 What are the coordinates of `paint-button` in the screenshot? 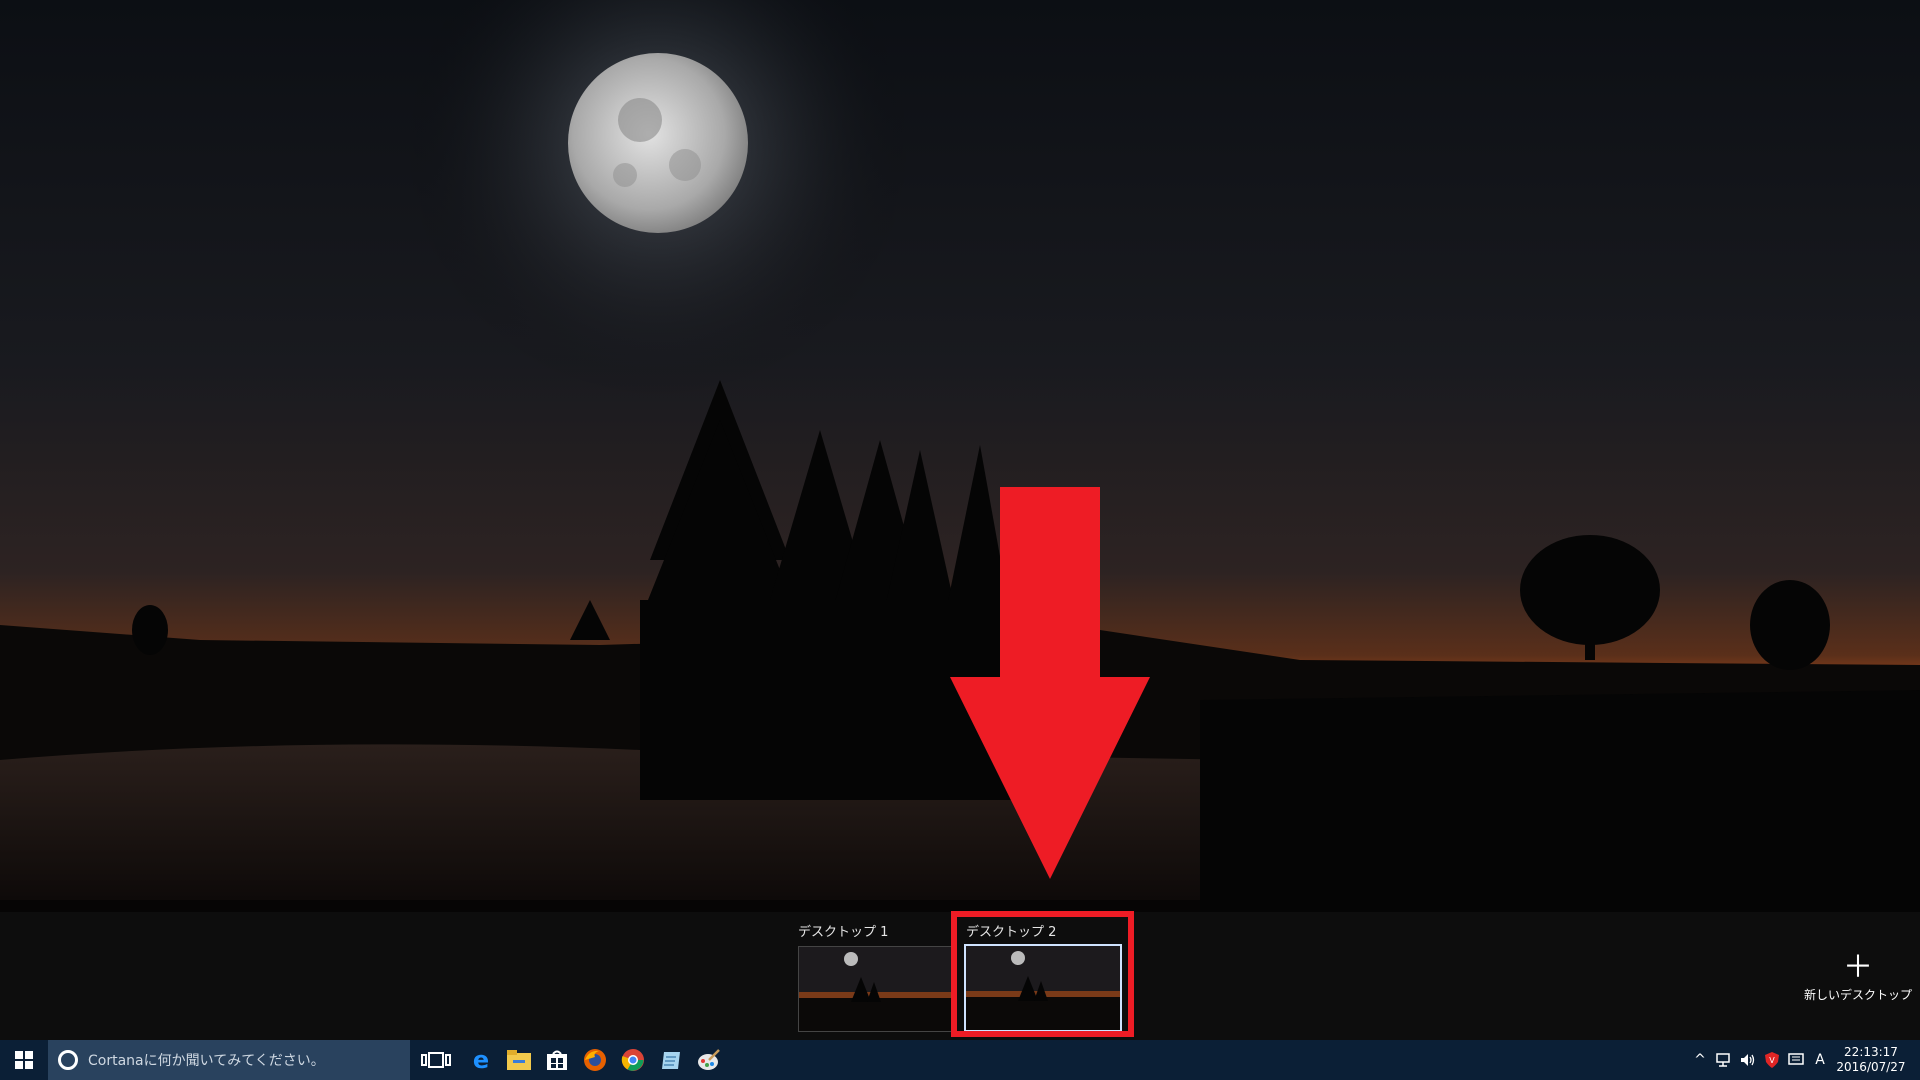 It's located at (709, 1060).